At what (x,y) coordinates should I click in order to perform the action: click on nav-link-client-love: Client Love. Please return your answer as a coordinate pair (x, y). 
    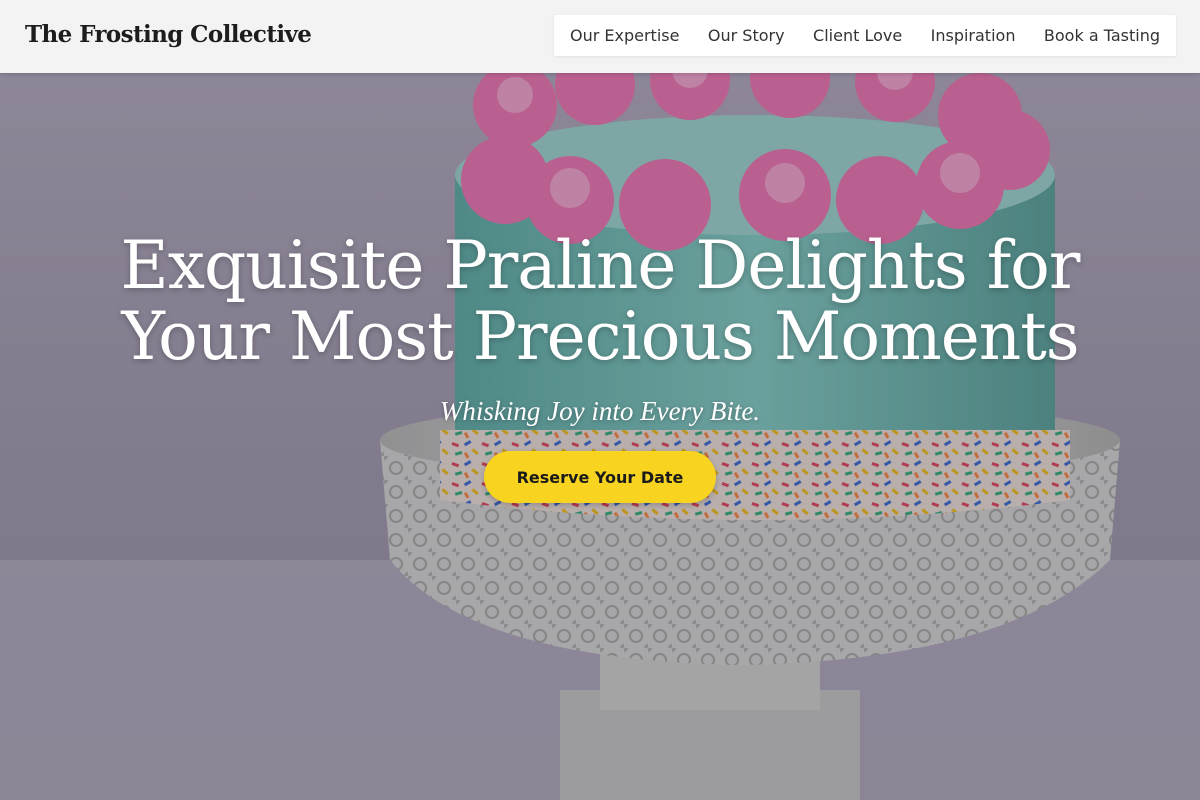
    Looking at the image, I should click on (857, 35).